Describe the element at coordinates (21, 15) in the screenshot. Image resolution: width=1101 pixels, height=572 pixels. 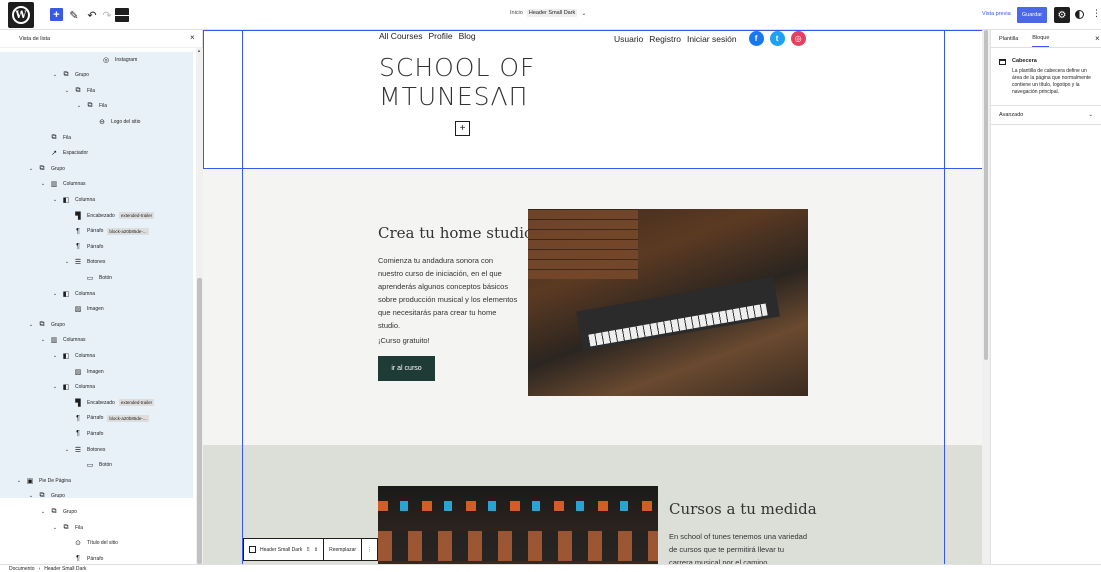
I see `wordpress-logo-icon: W` at that location.